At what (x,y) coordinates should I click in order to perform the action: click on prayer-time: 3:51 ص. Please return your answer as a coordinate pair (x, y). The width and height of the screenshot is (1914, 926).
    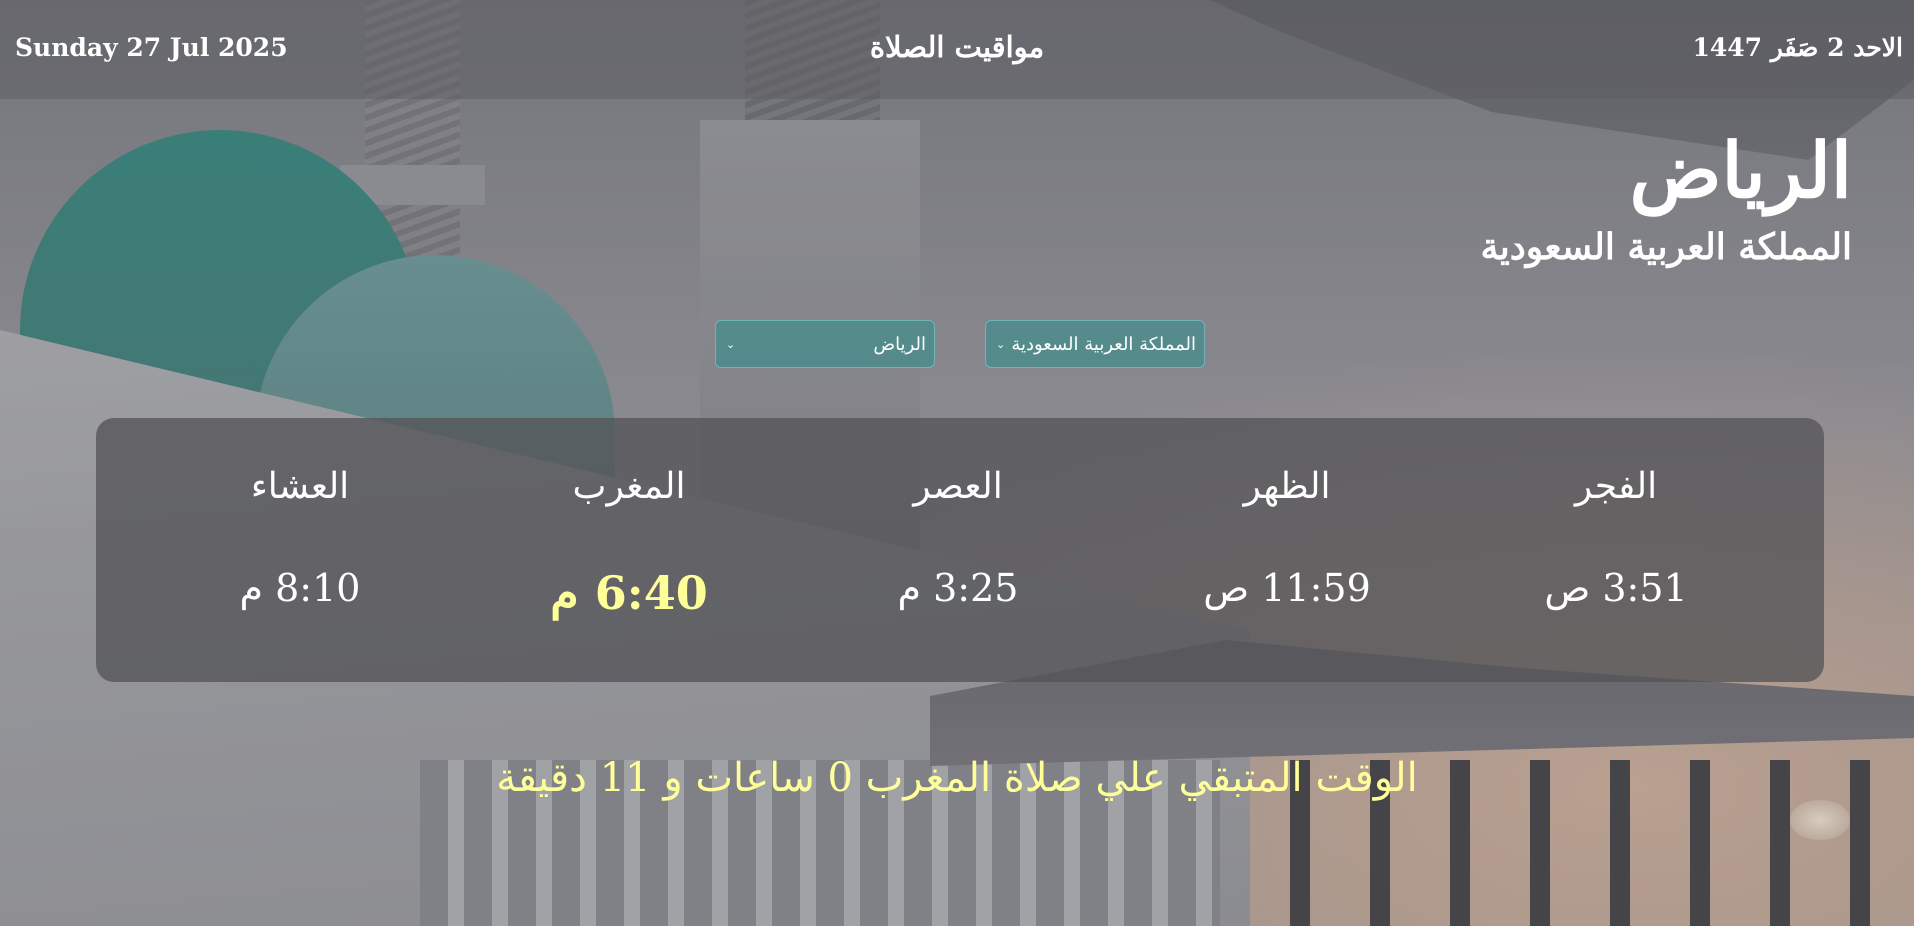
    Looking at the image, I should click on (1616, 588).